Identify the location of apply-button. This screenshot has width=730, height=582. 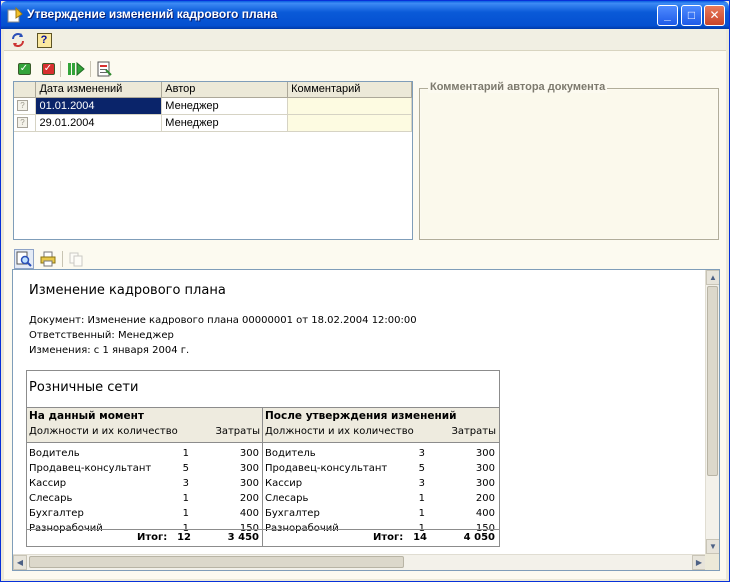
(76, 69).